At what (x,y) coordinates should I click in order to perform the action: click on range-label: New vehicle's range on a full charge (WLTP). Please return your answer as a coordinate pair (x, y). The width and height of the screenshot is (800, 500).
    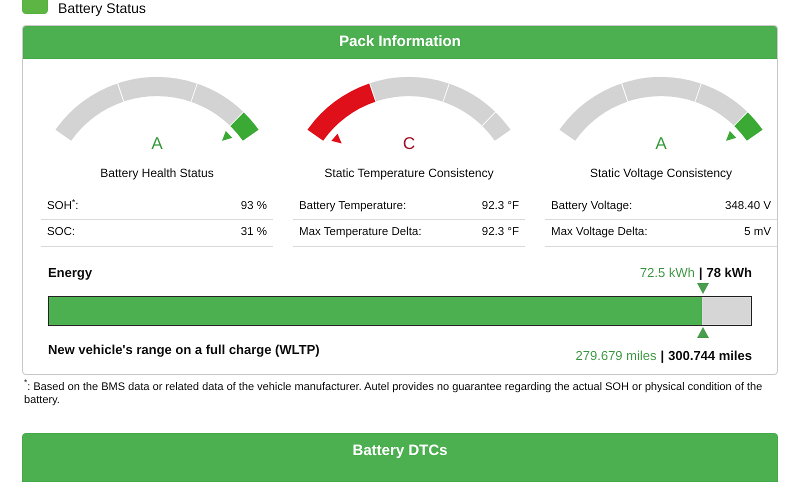
    Looking at the image, I should click on (184, 350).